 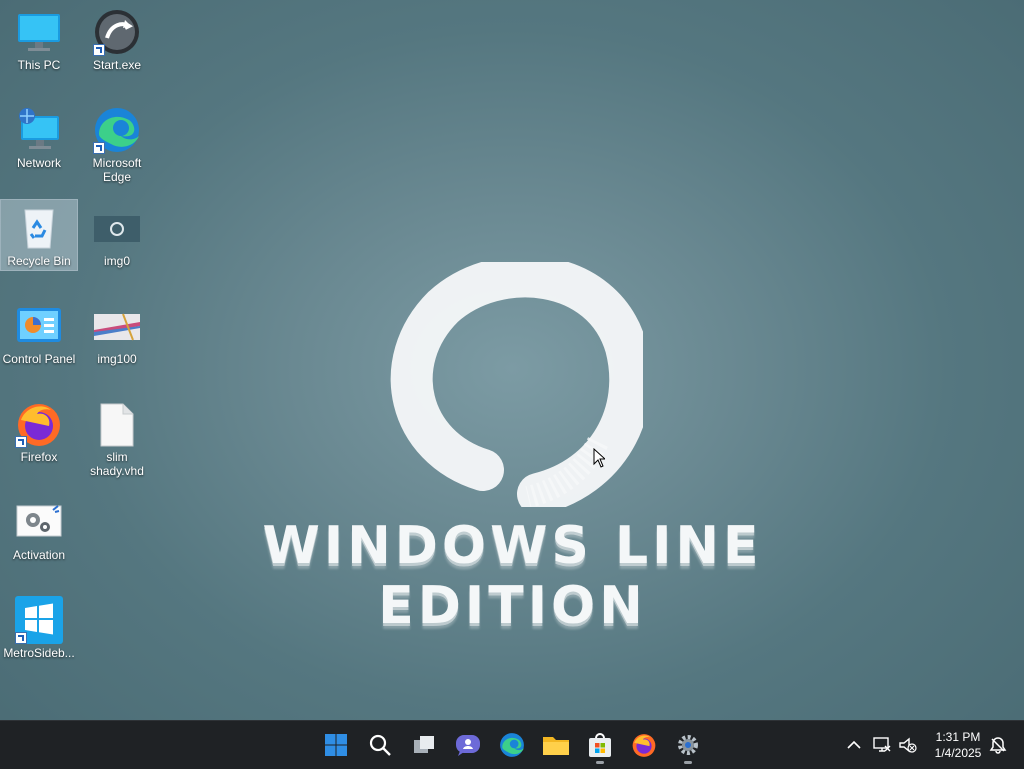 I want to click on desktop-icon-label: Firefox, so click(x=39, y=457).